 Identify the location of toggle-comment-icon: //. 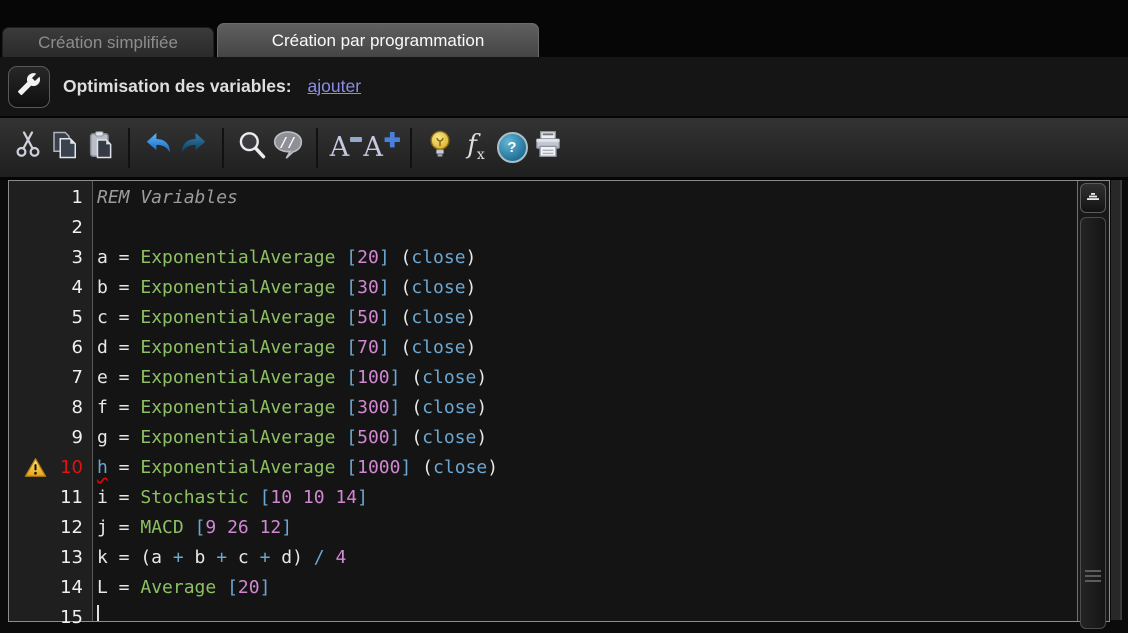
(288, 147).